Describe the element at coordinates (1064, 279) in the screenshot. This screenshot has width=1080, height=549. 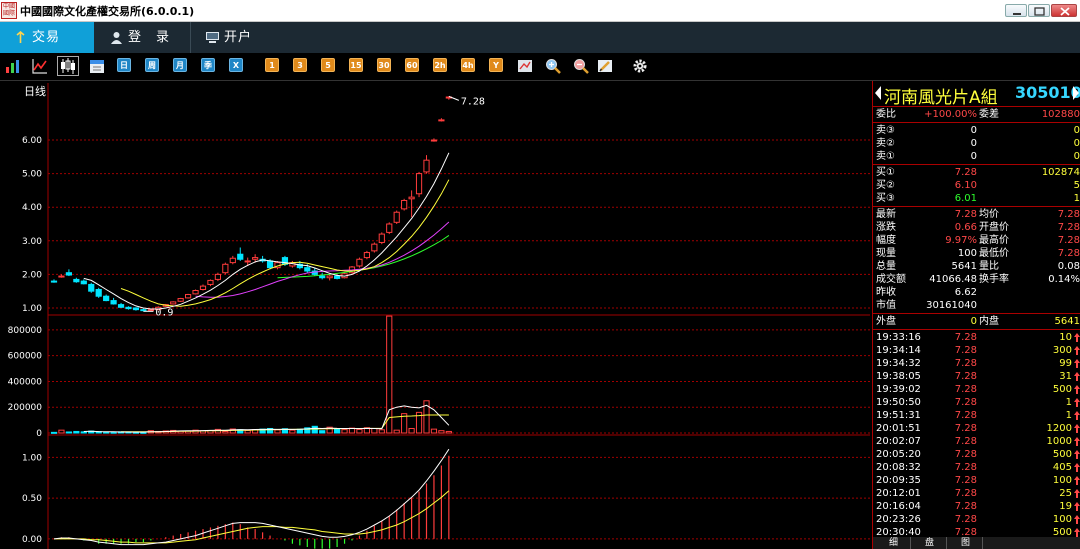
I see `stat-value-2: 0.14%` at that location.